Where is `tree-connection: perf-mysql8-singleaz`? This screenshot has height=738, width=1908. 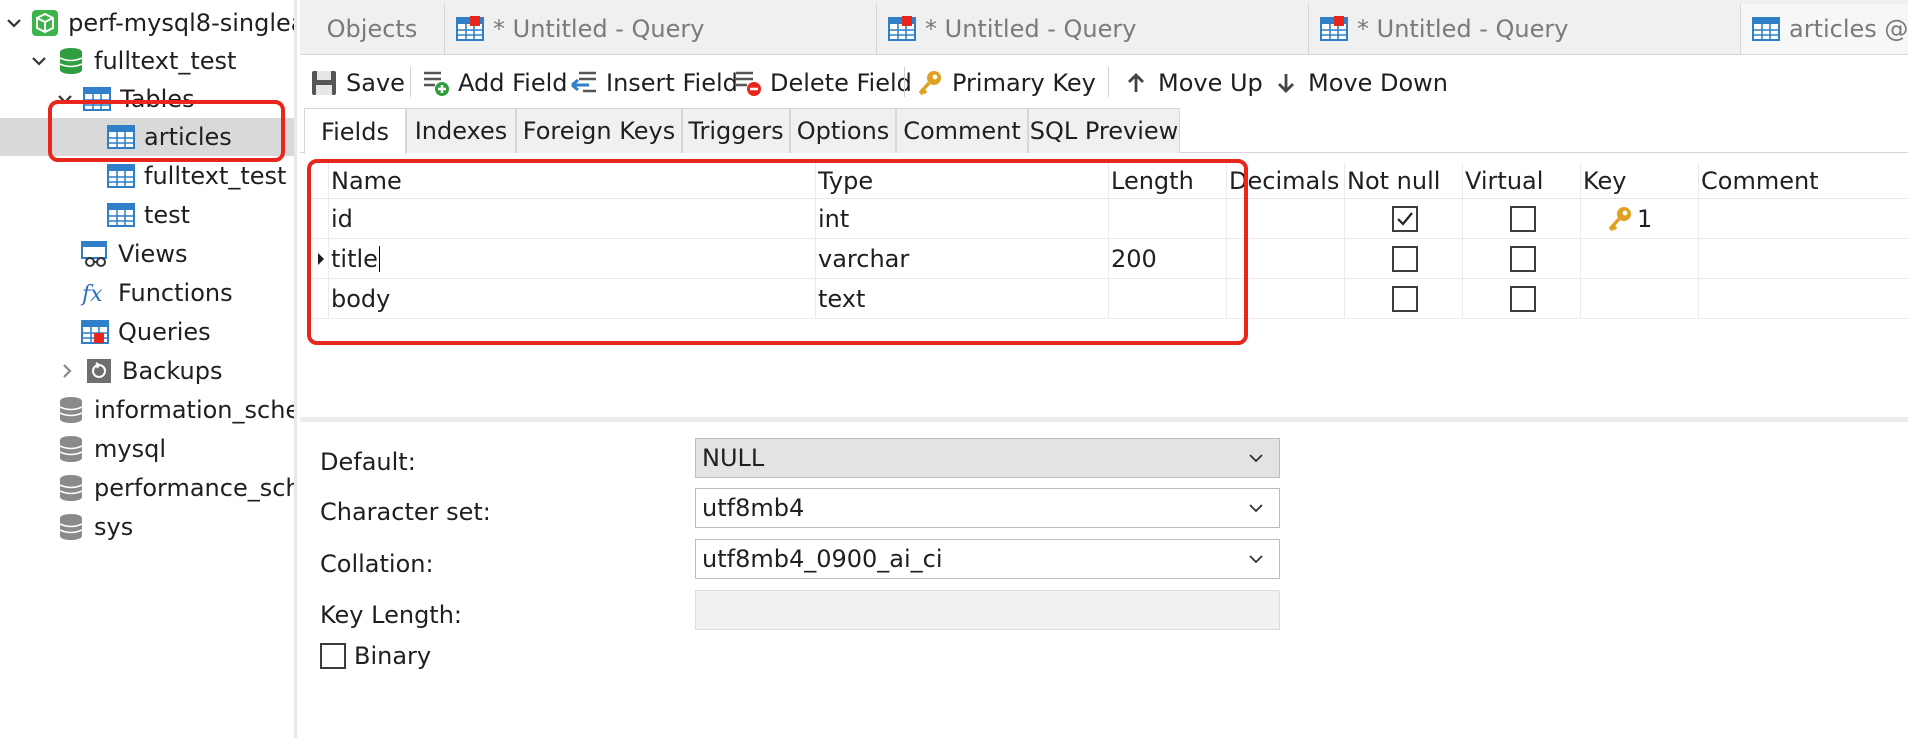 tree-connection: perf-mysql8-singleaz is located at coordinates (147, 23).